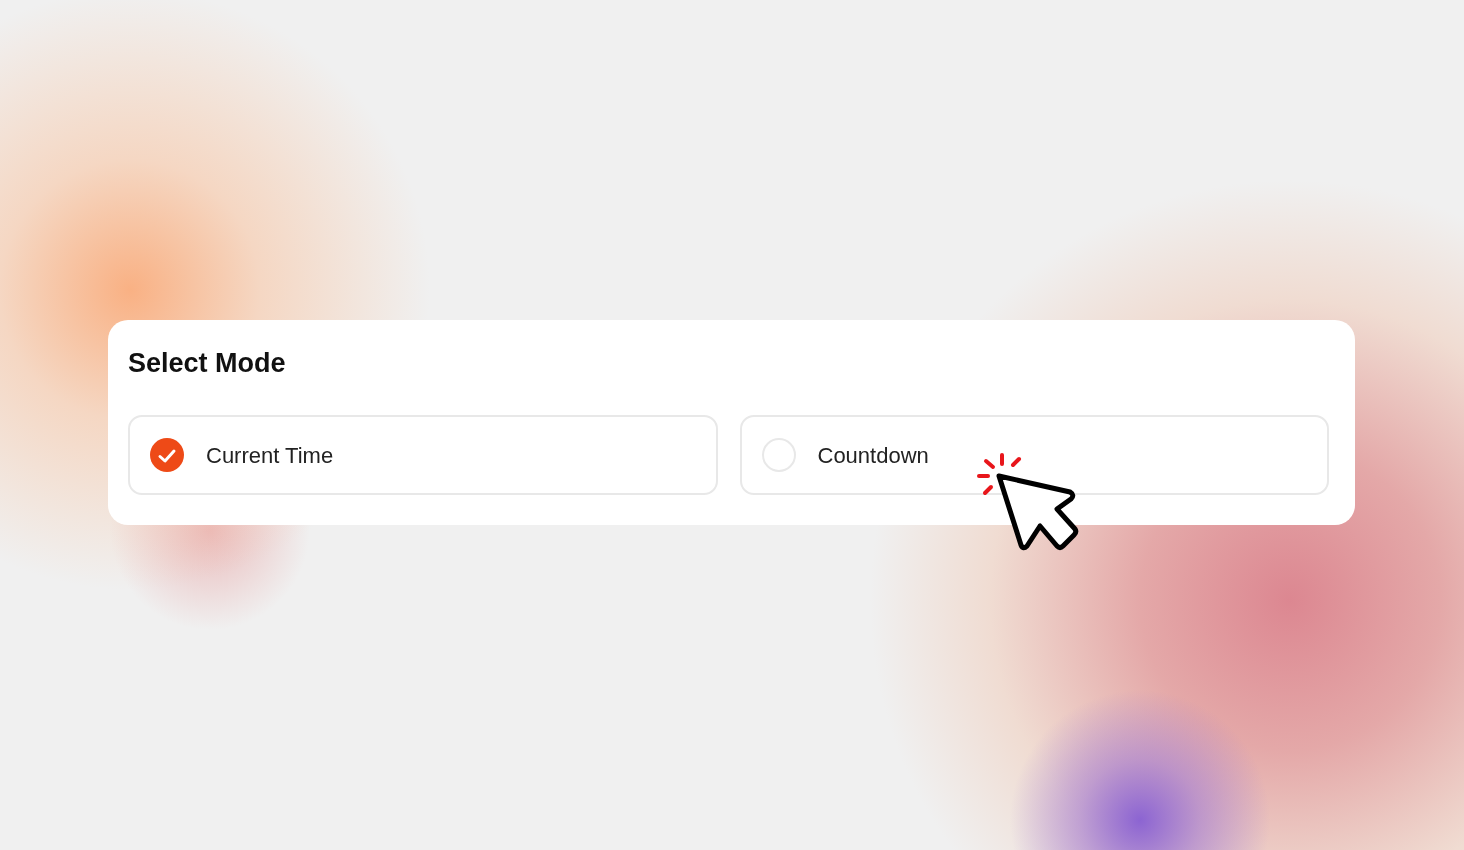 The image size is (1464, 850). What do you see at coordinates (423, 455) in the screenshot?
I see `mode-option: Current Time` at bounding box center [423, 455].